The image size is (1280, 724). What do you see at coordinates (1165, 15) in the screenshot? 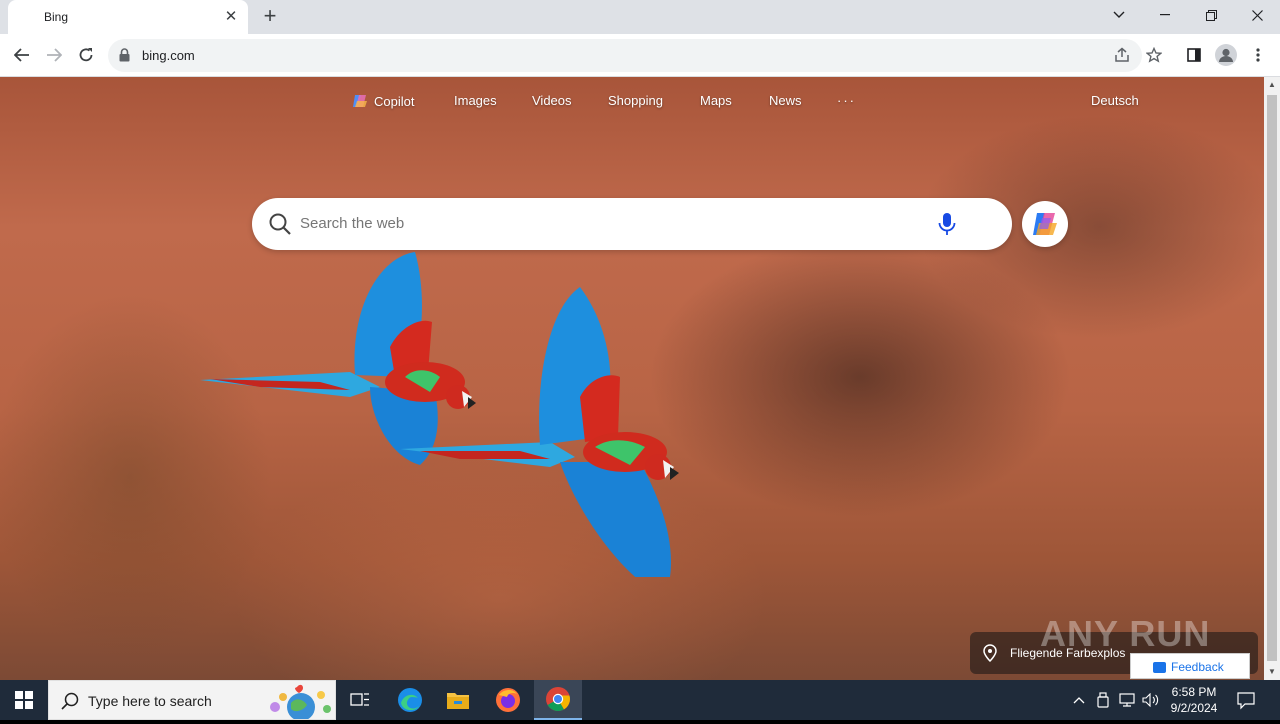
I see `minimize-icon` at bounding box center [1165, 15].